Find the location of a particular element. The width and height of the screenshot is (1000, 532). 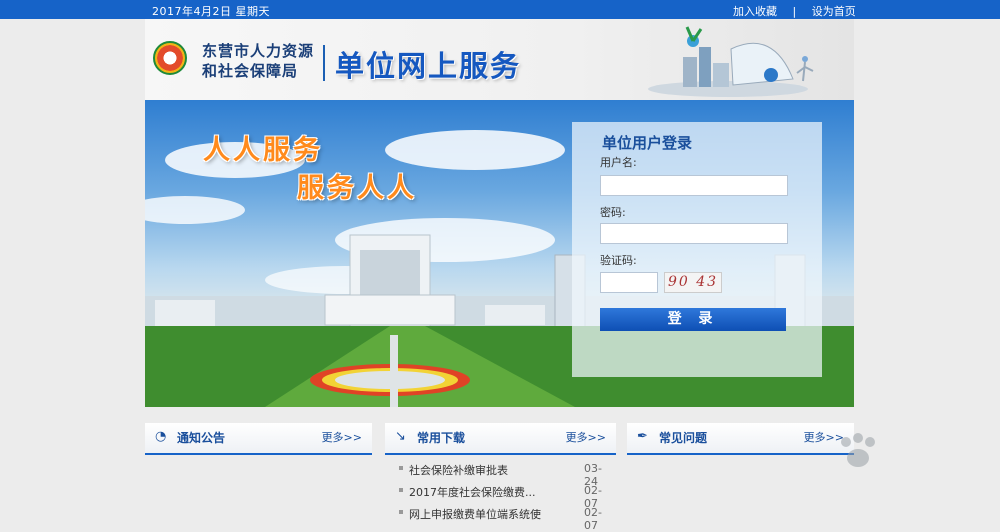

org-name-line2: 和社会保障局 is located at coordinates (250, 71).